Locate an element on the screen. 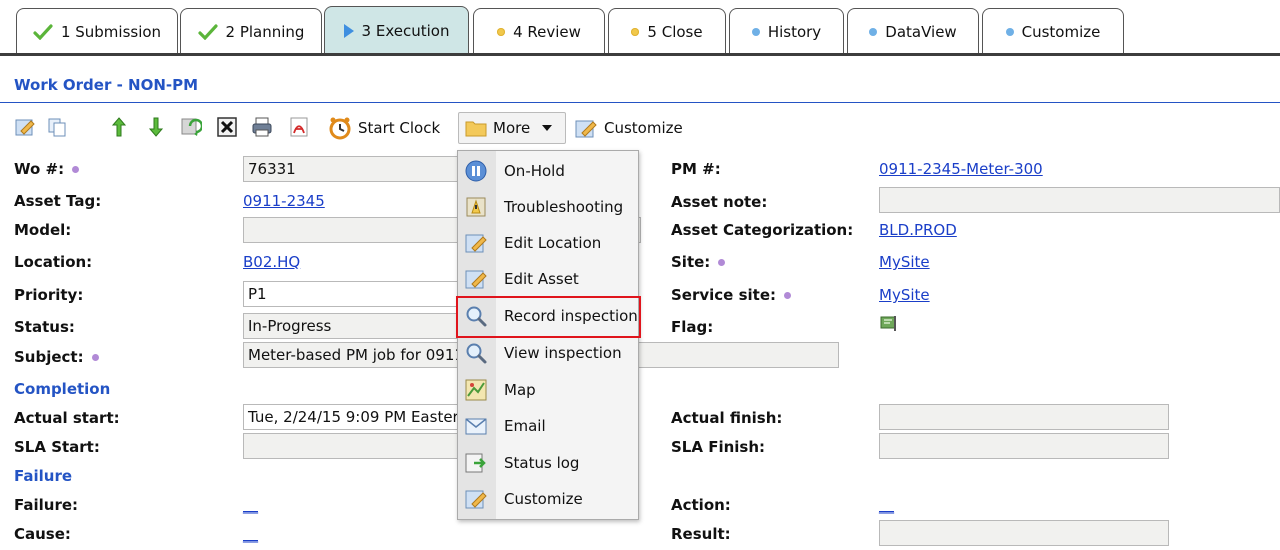  menu-item-map: Map is located at coordinates (548, 390).